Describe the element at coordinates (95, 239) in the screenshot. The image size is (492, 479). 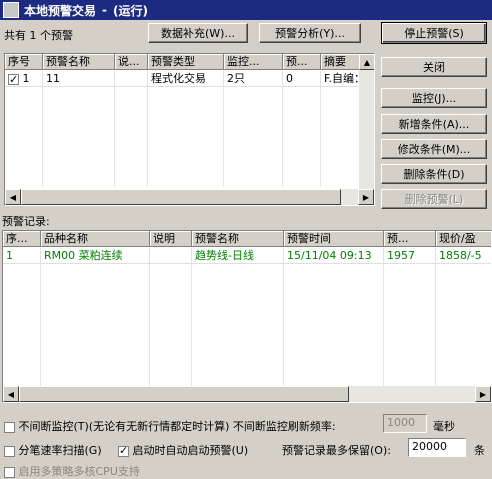
I see `rec-col-product: 品种名称` at that location.